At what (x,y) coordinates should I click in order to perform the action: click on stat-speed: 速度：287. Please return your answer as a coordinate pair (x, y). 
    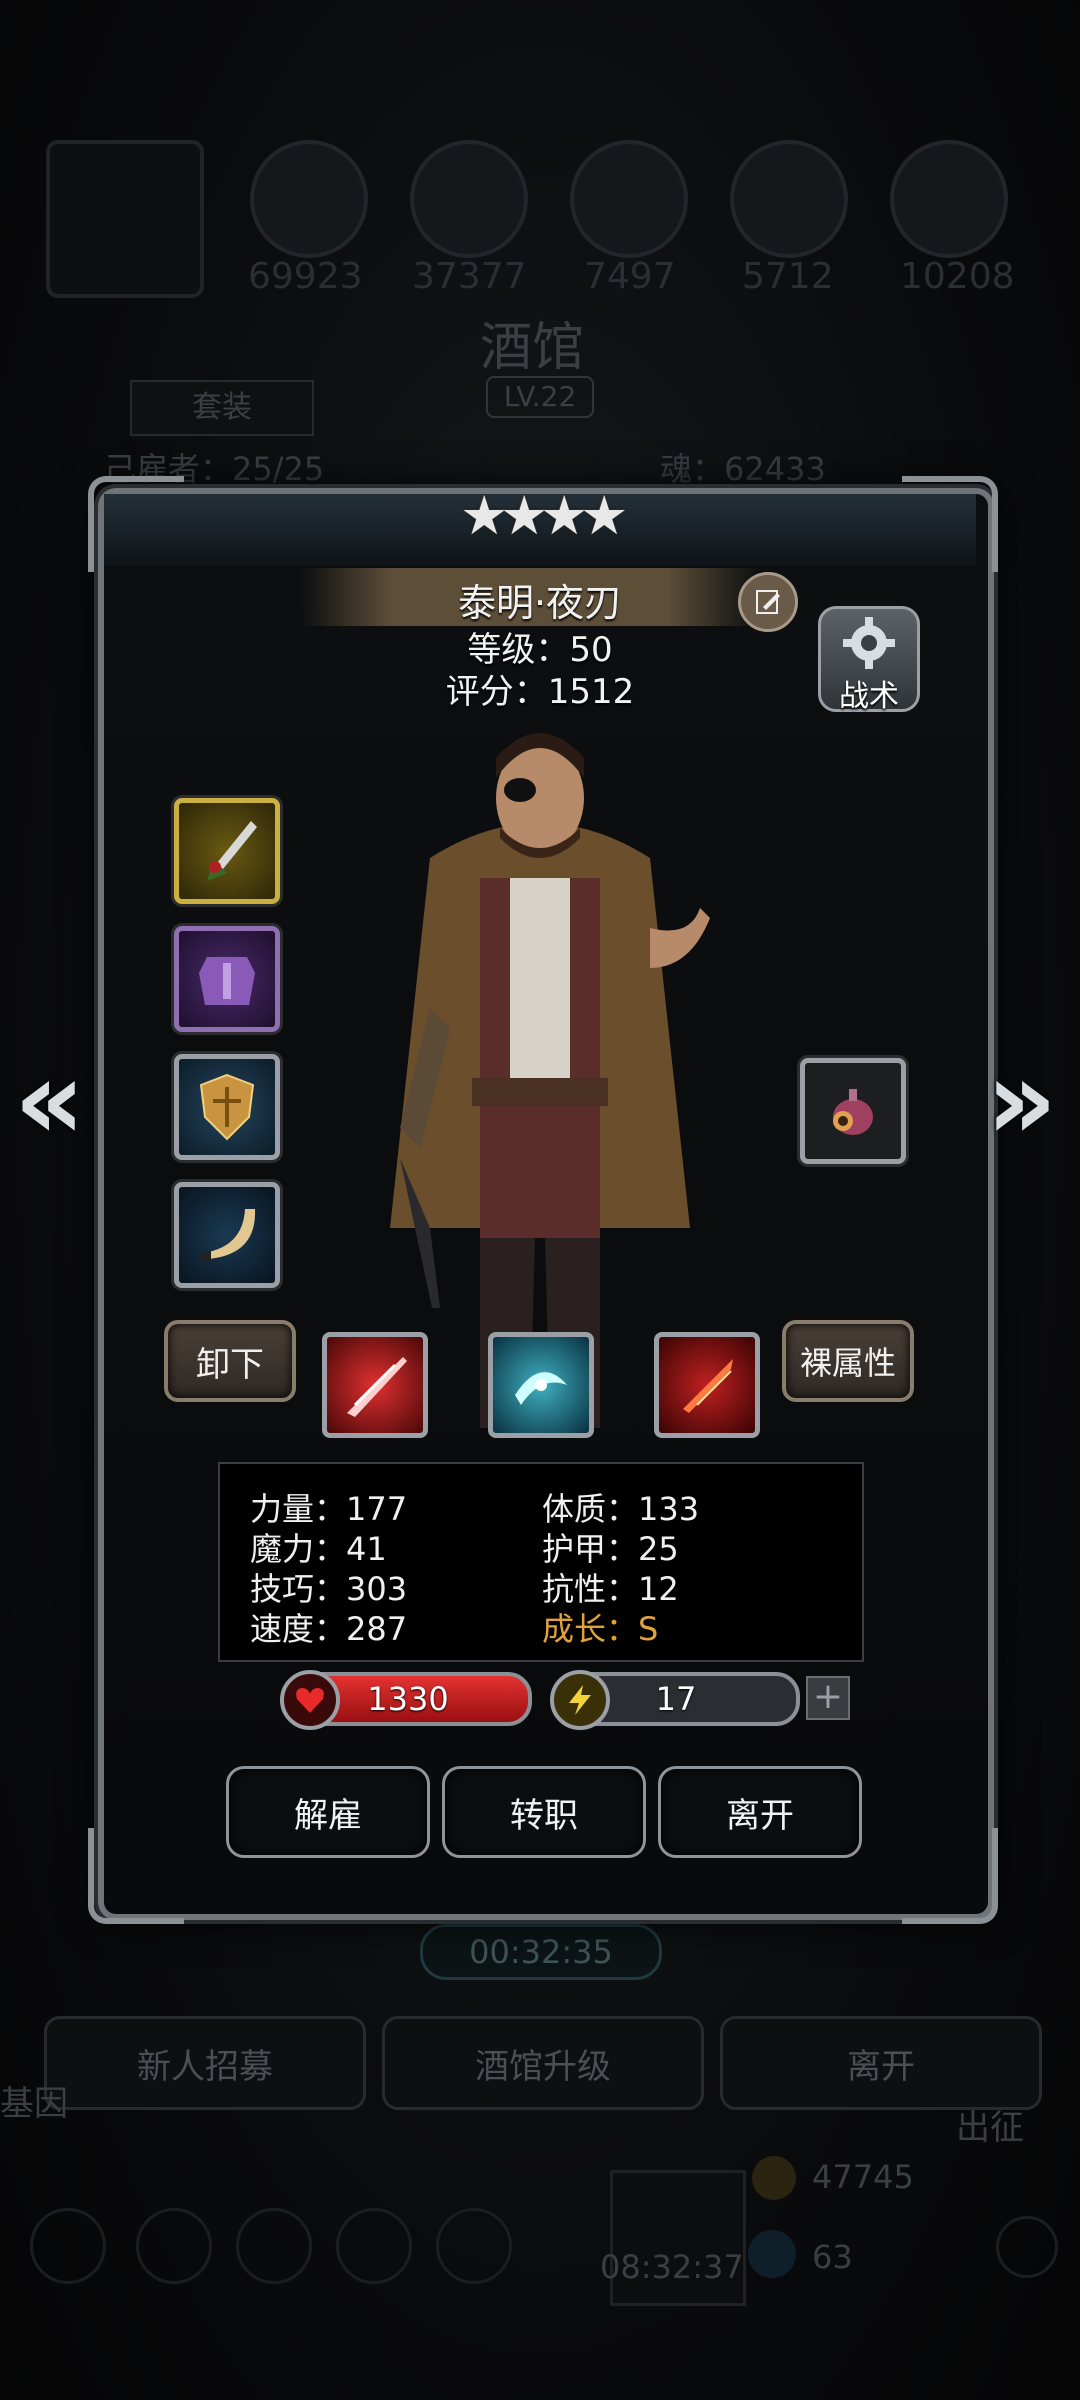
    Looking at the image, I should click on (329, 1629).